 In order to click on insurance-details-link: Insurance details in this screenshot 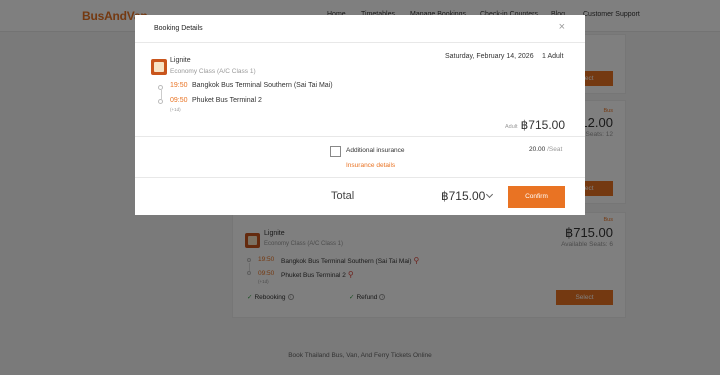, I will do `click(370, 165)`.